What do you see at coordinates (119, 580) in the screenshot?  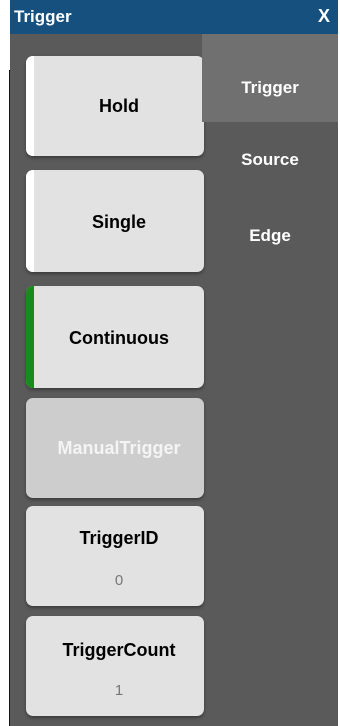 I see `trigger-id-value: 0` at bounding box center [119, 580].